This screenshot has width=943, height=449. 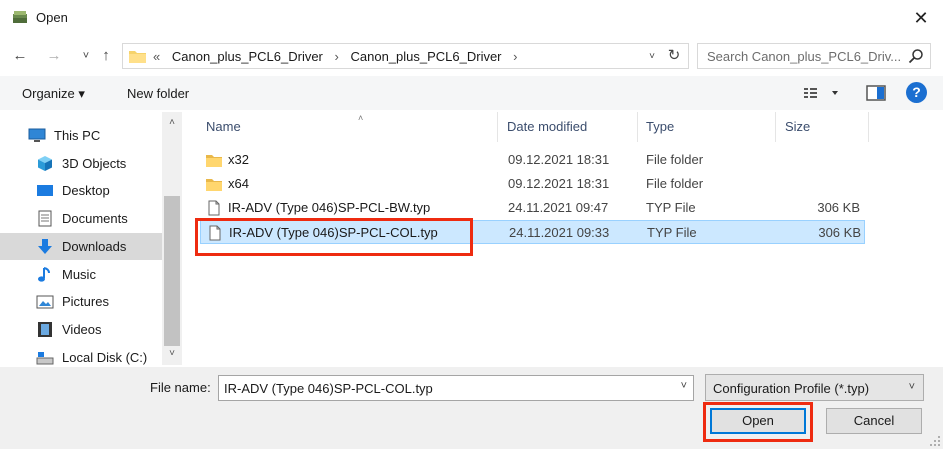 I want to click on sidebar-item-label: Pictures, so click(x=85, y=301).